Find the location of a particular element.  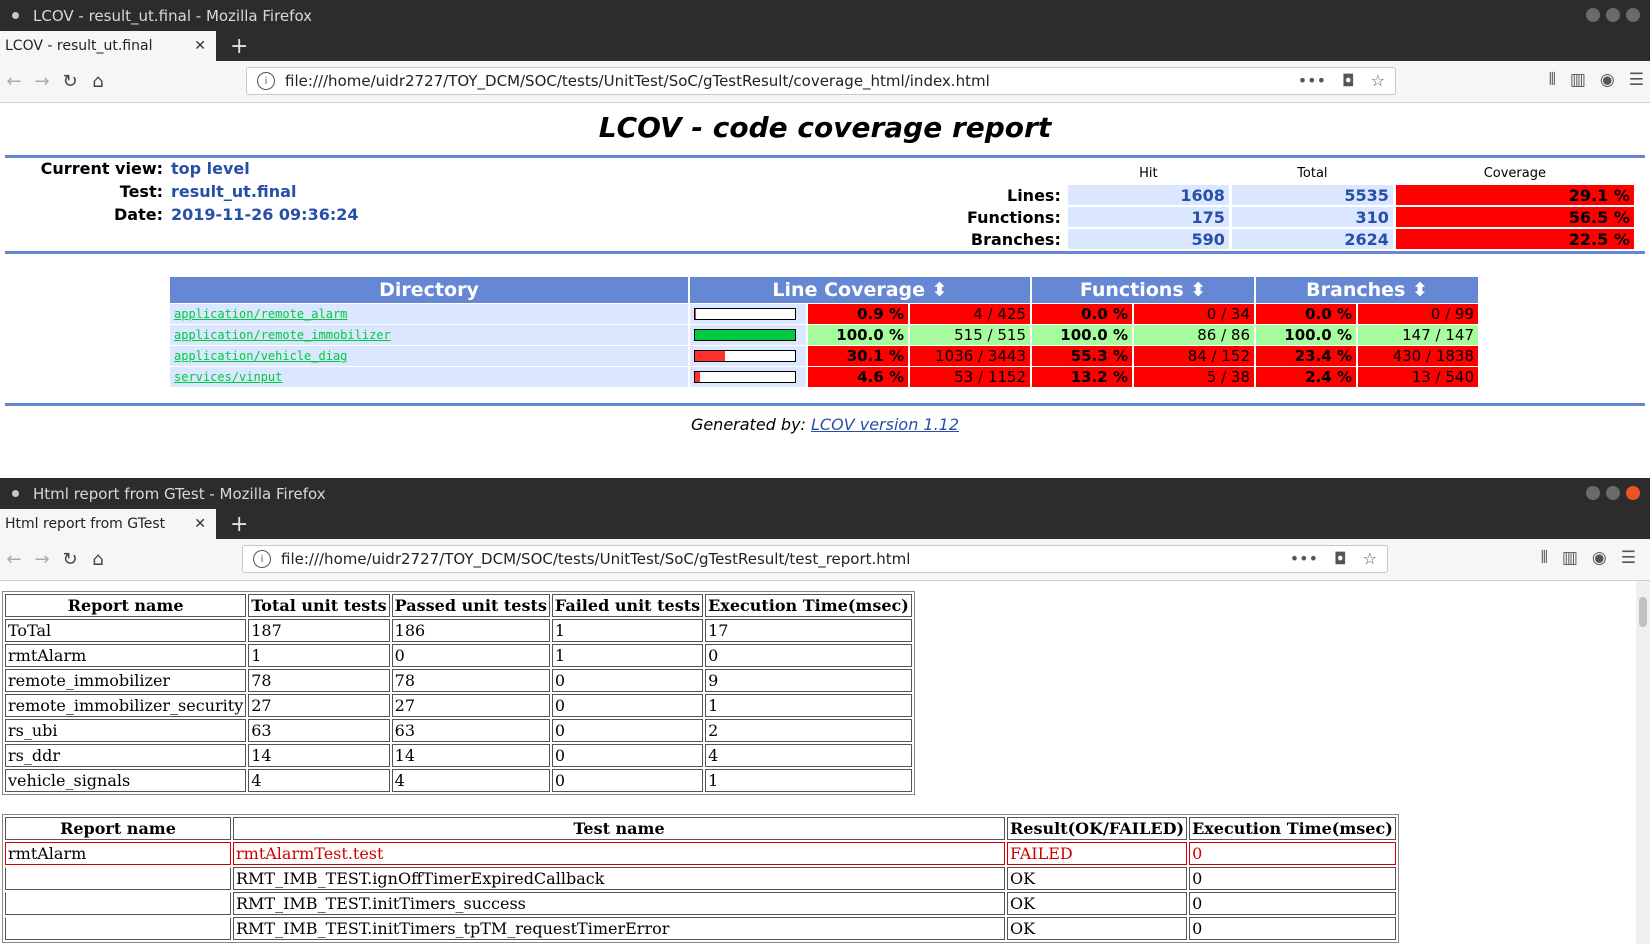

directory-link: application/vehicle_diag is located at coordinates (260, 356).